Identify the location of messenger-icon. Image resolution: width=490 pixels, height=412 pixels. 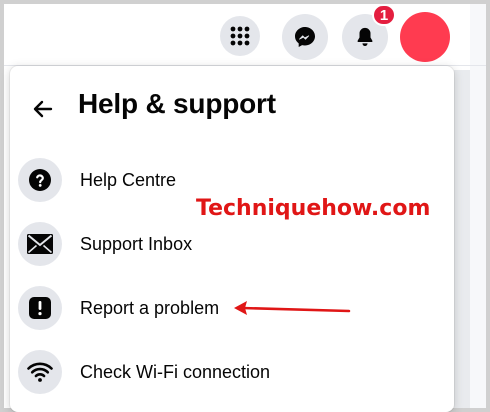
(305, 37).